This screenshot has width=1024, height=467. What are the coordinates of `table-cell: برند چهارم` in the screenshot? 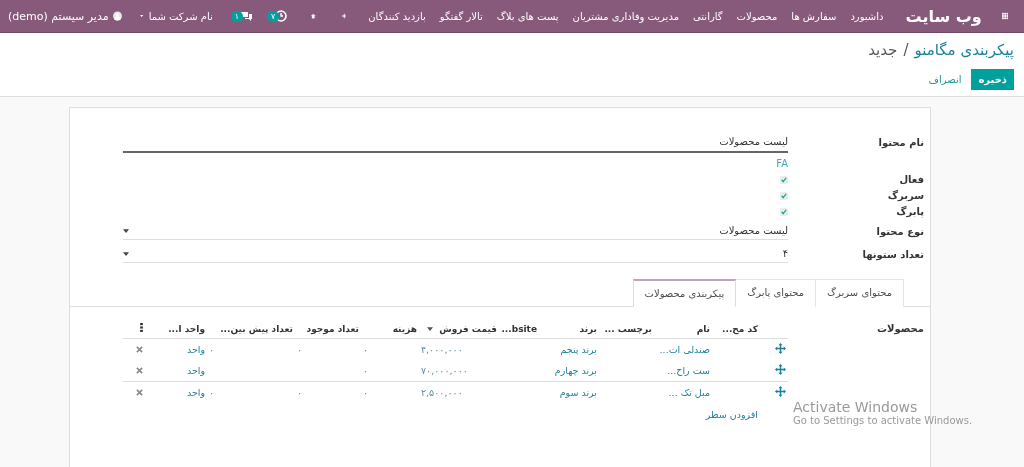 It's located at (575, 370).